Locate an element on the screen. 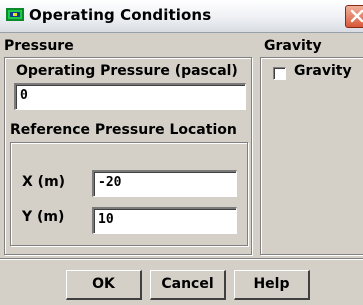 This screenshot has width=363, height=305. reference-location-label: Reference Pressure Location is located at coordinates (123, 130).